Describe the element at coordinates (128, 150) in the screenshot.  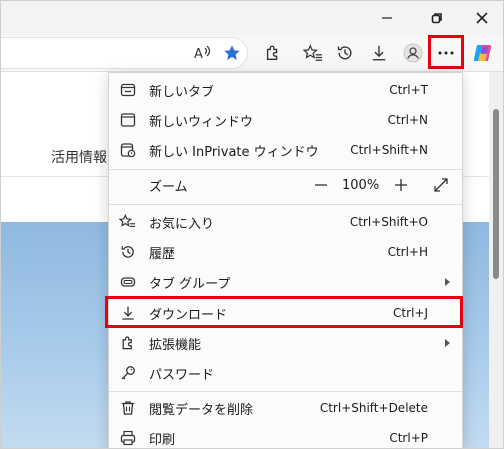
I see `inprivate-icon` at that location.